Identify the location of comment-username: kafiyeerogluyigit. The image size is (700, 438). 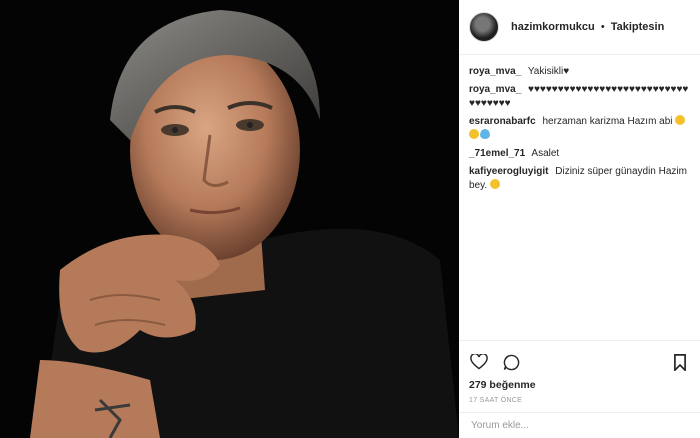
(508, 171).